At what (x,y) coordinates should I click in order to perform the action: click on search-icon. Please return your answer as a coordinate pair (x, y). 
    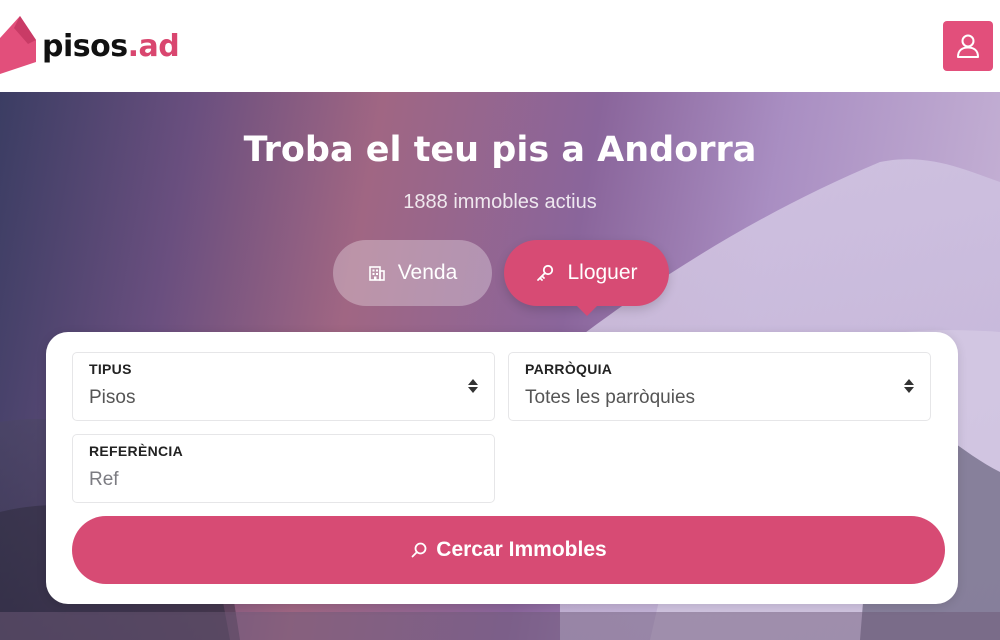
    Looking at the image, I should click on (419, 550).